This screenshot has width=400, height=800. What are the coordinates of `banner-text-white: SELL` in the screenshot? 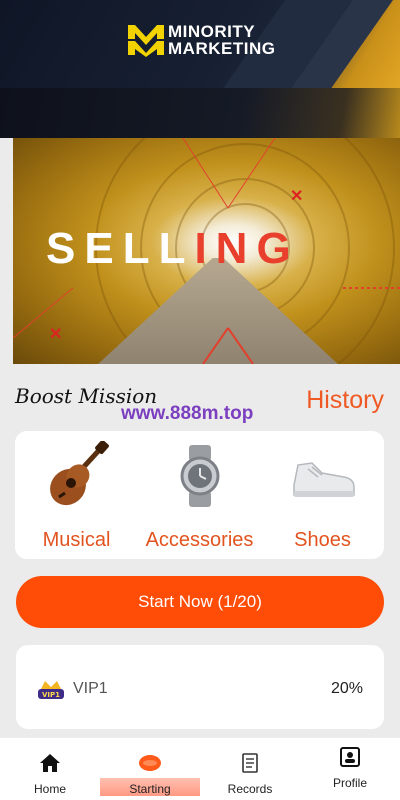 It's located at (120, 248).